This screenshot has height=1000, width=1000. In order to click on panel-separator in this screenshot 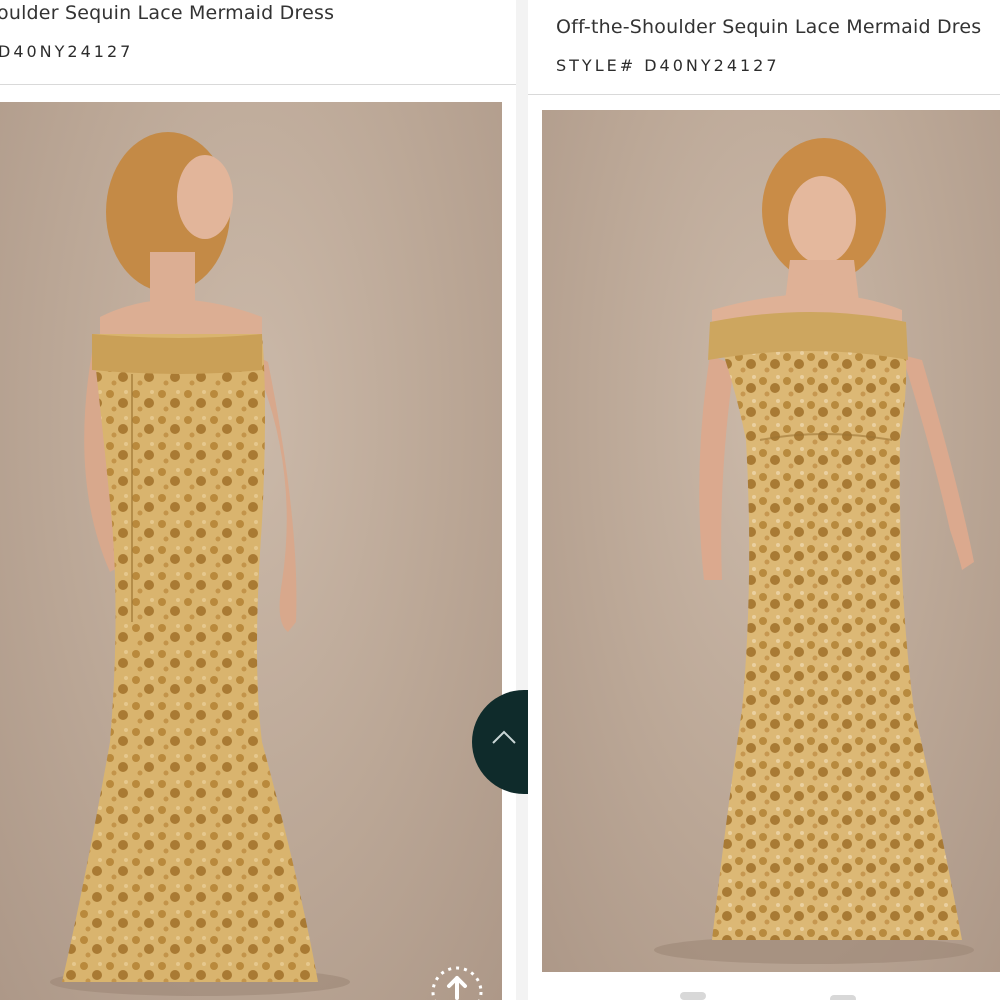, I will do `click(522, 500)`.